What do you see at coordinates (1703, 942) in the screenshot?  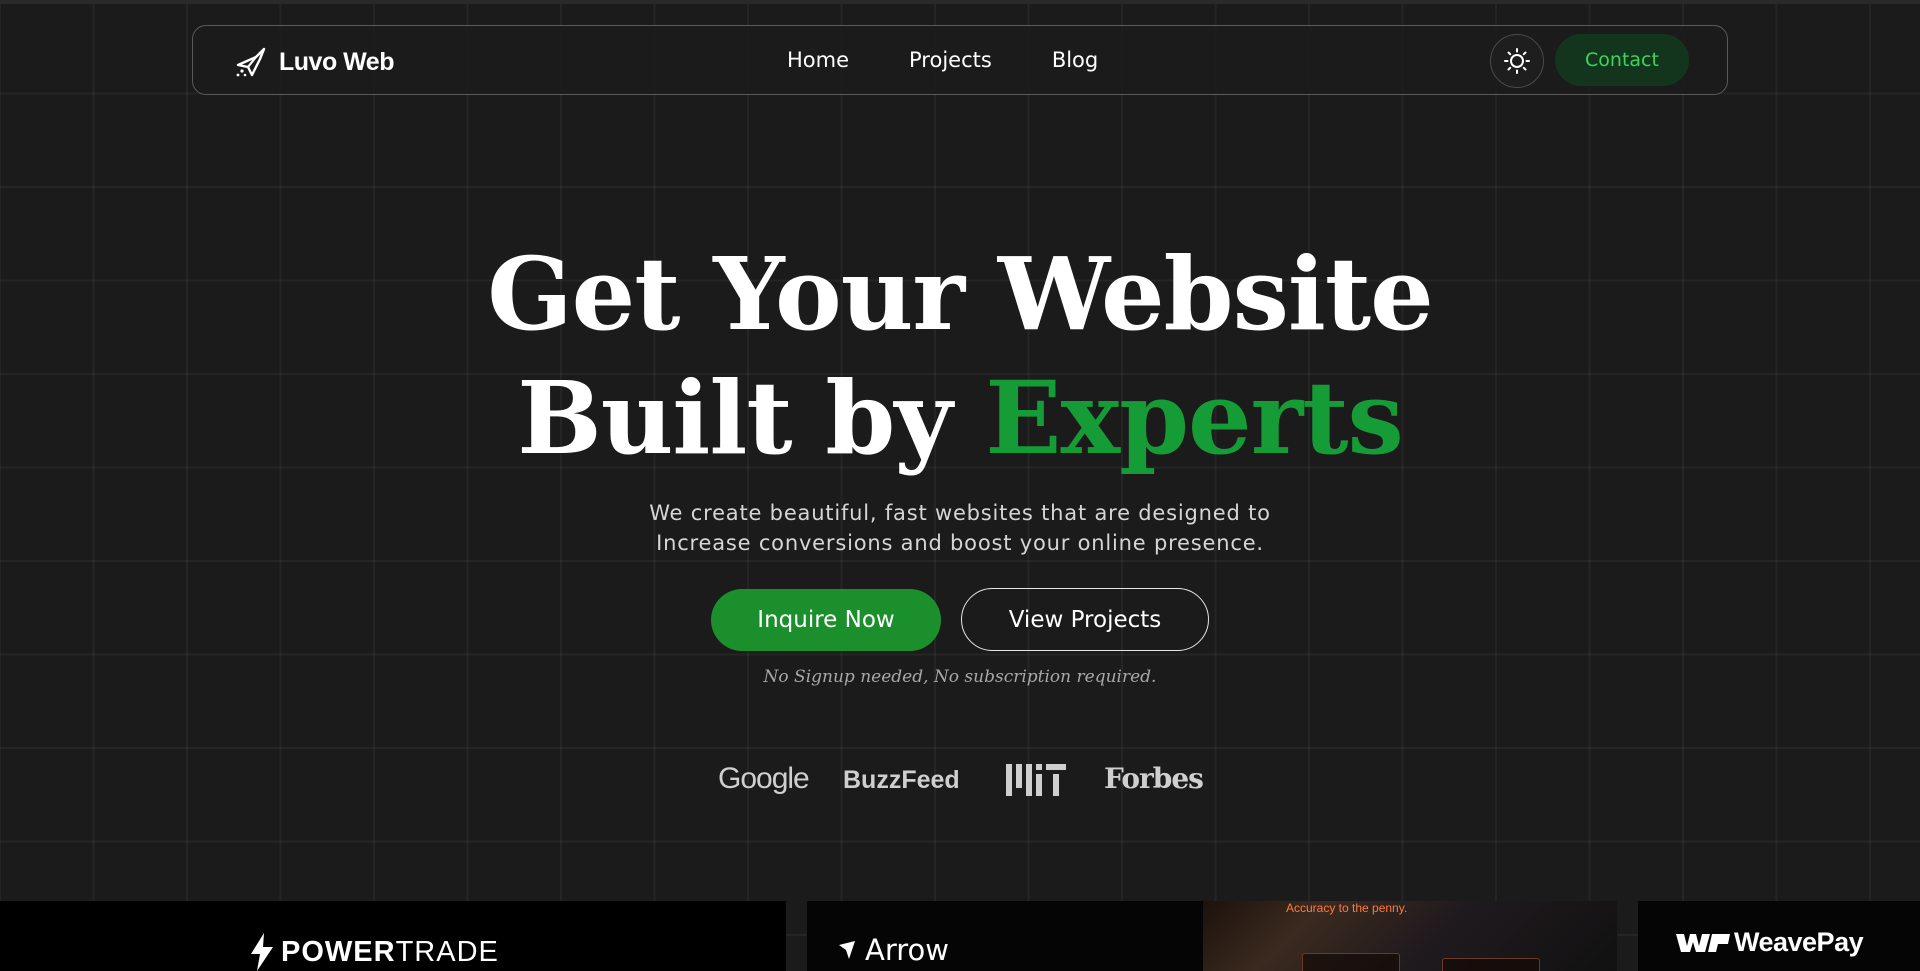 I see `weavepay-mark-icon` at bounding box center [1703, 942].